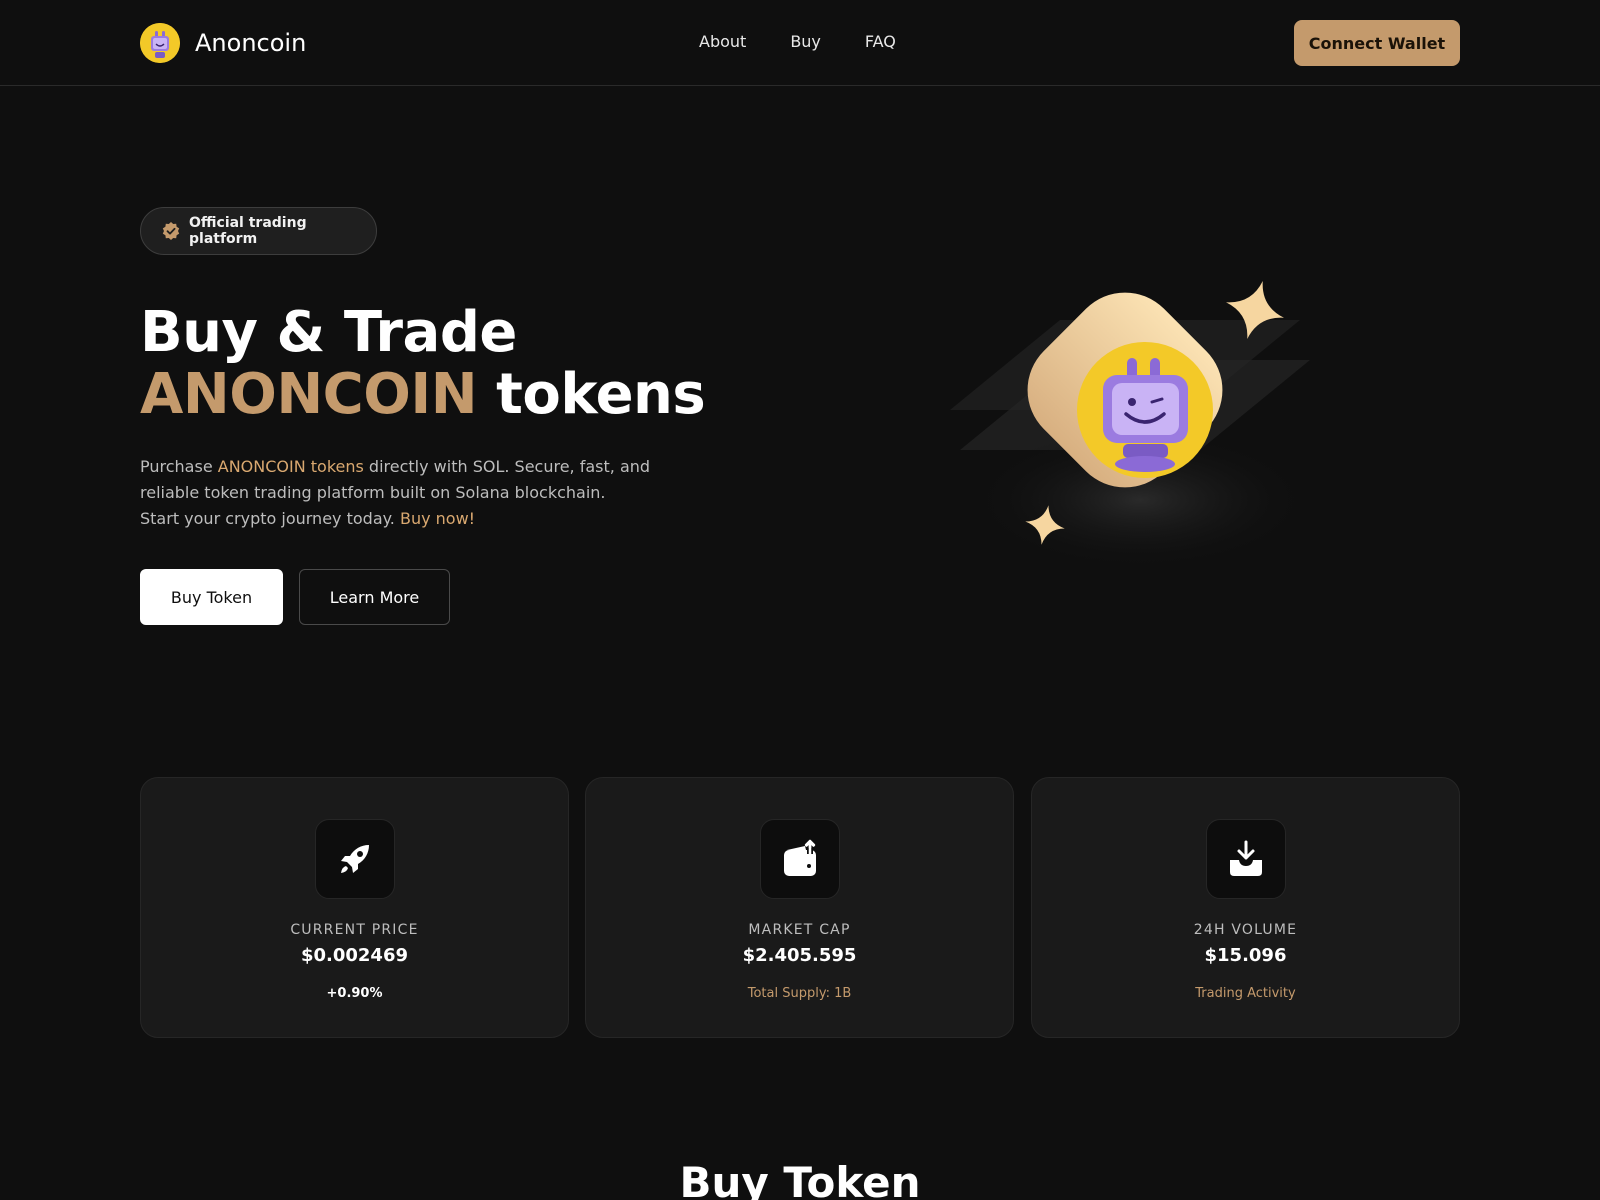  Describe the element at coordinates (1245, 930) in the screenshot. I see `stat-label: 24H VOLUME` at that location.